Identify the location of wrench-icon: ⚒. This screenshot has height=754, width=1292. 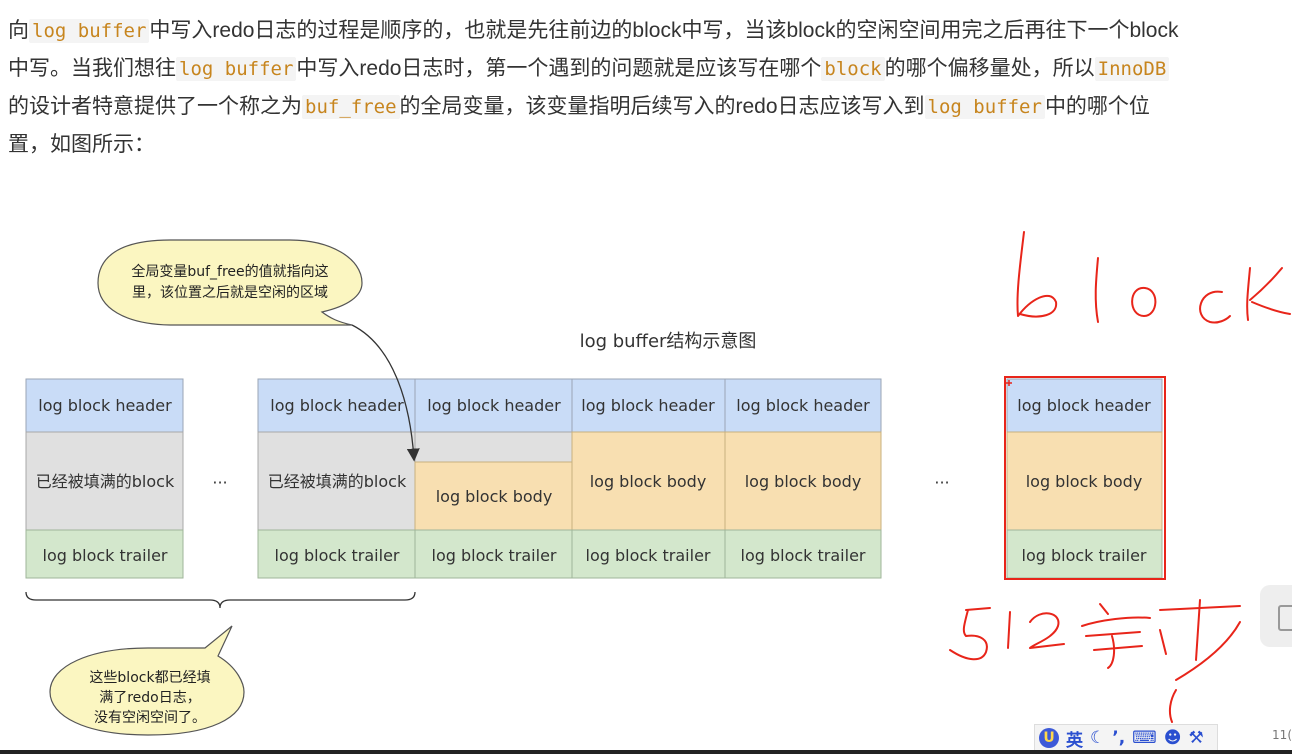
(1195, 738).